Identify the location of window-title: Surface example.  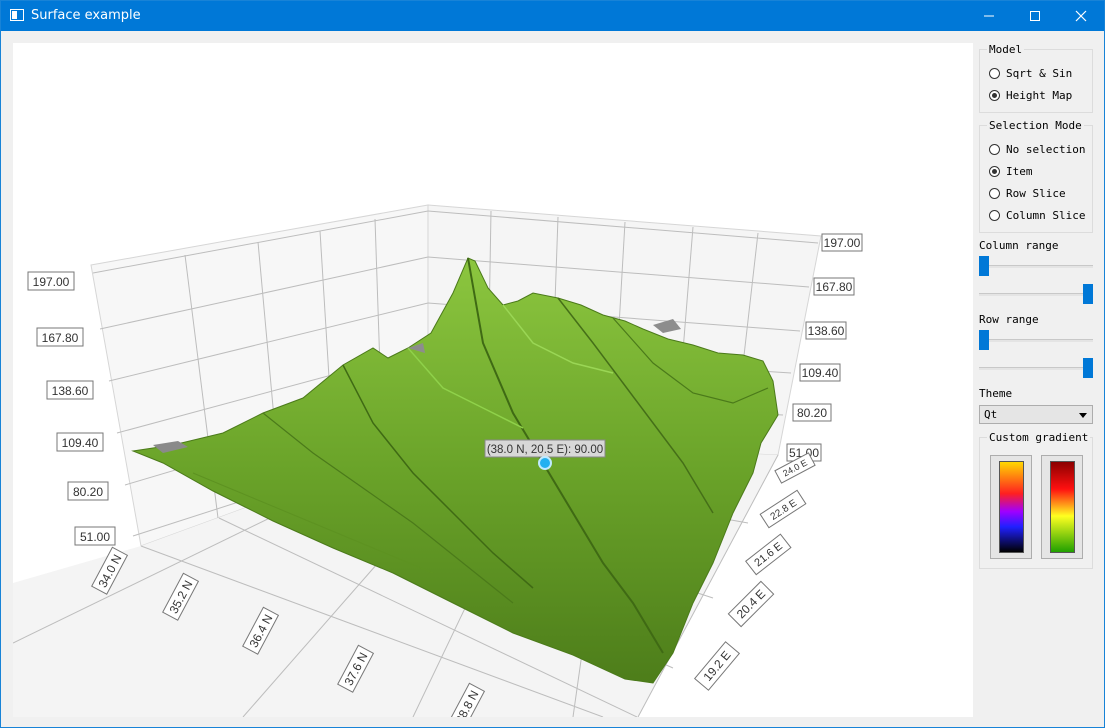
(86, 15).